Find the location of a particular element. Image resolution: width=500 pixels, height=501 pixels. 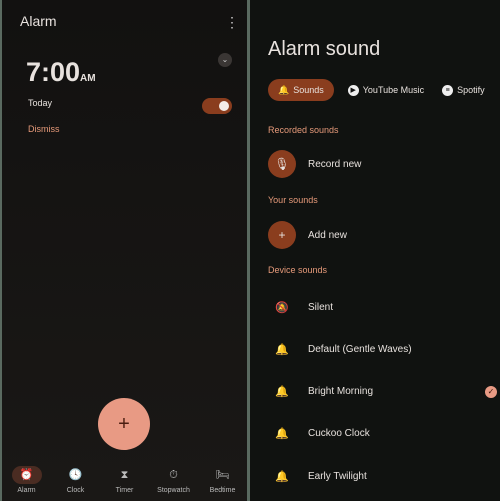

record-new-button: 🎙 Record new is located at coordinates (314, 164).